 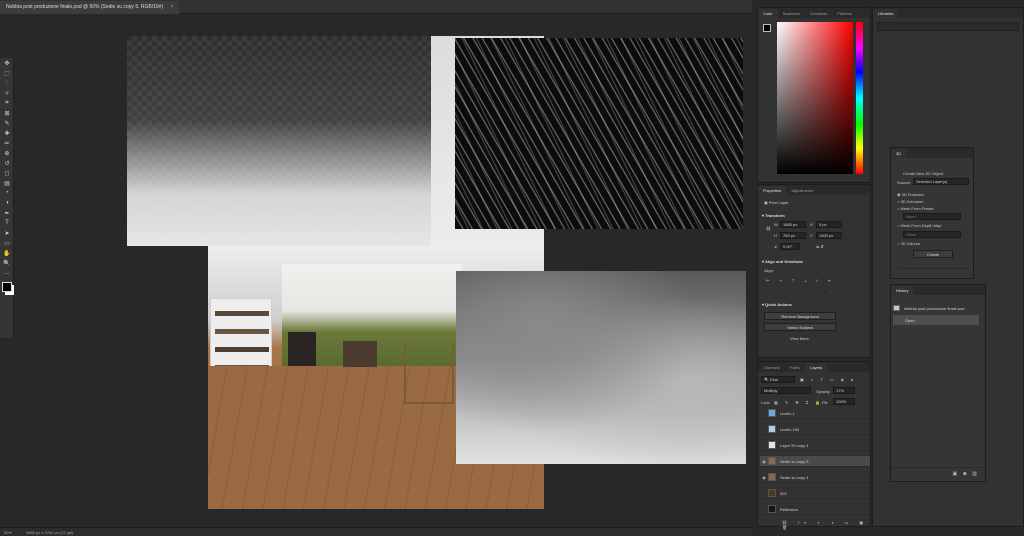 I want to click on marquee-icon: ⬚, so click(x=7, y=73).